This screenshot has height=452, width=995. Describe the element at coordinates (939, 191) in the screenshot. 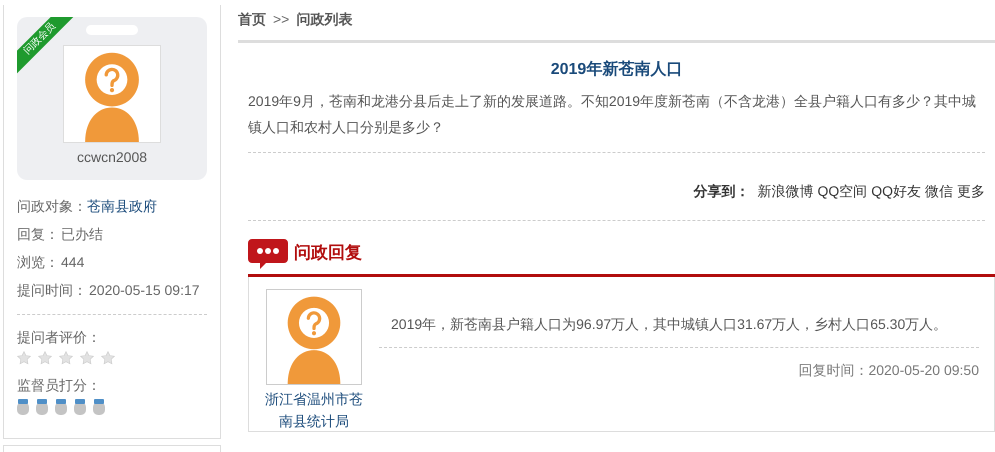

I see `share-link: 微信` at that location.